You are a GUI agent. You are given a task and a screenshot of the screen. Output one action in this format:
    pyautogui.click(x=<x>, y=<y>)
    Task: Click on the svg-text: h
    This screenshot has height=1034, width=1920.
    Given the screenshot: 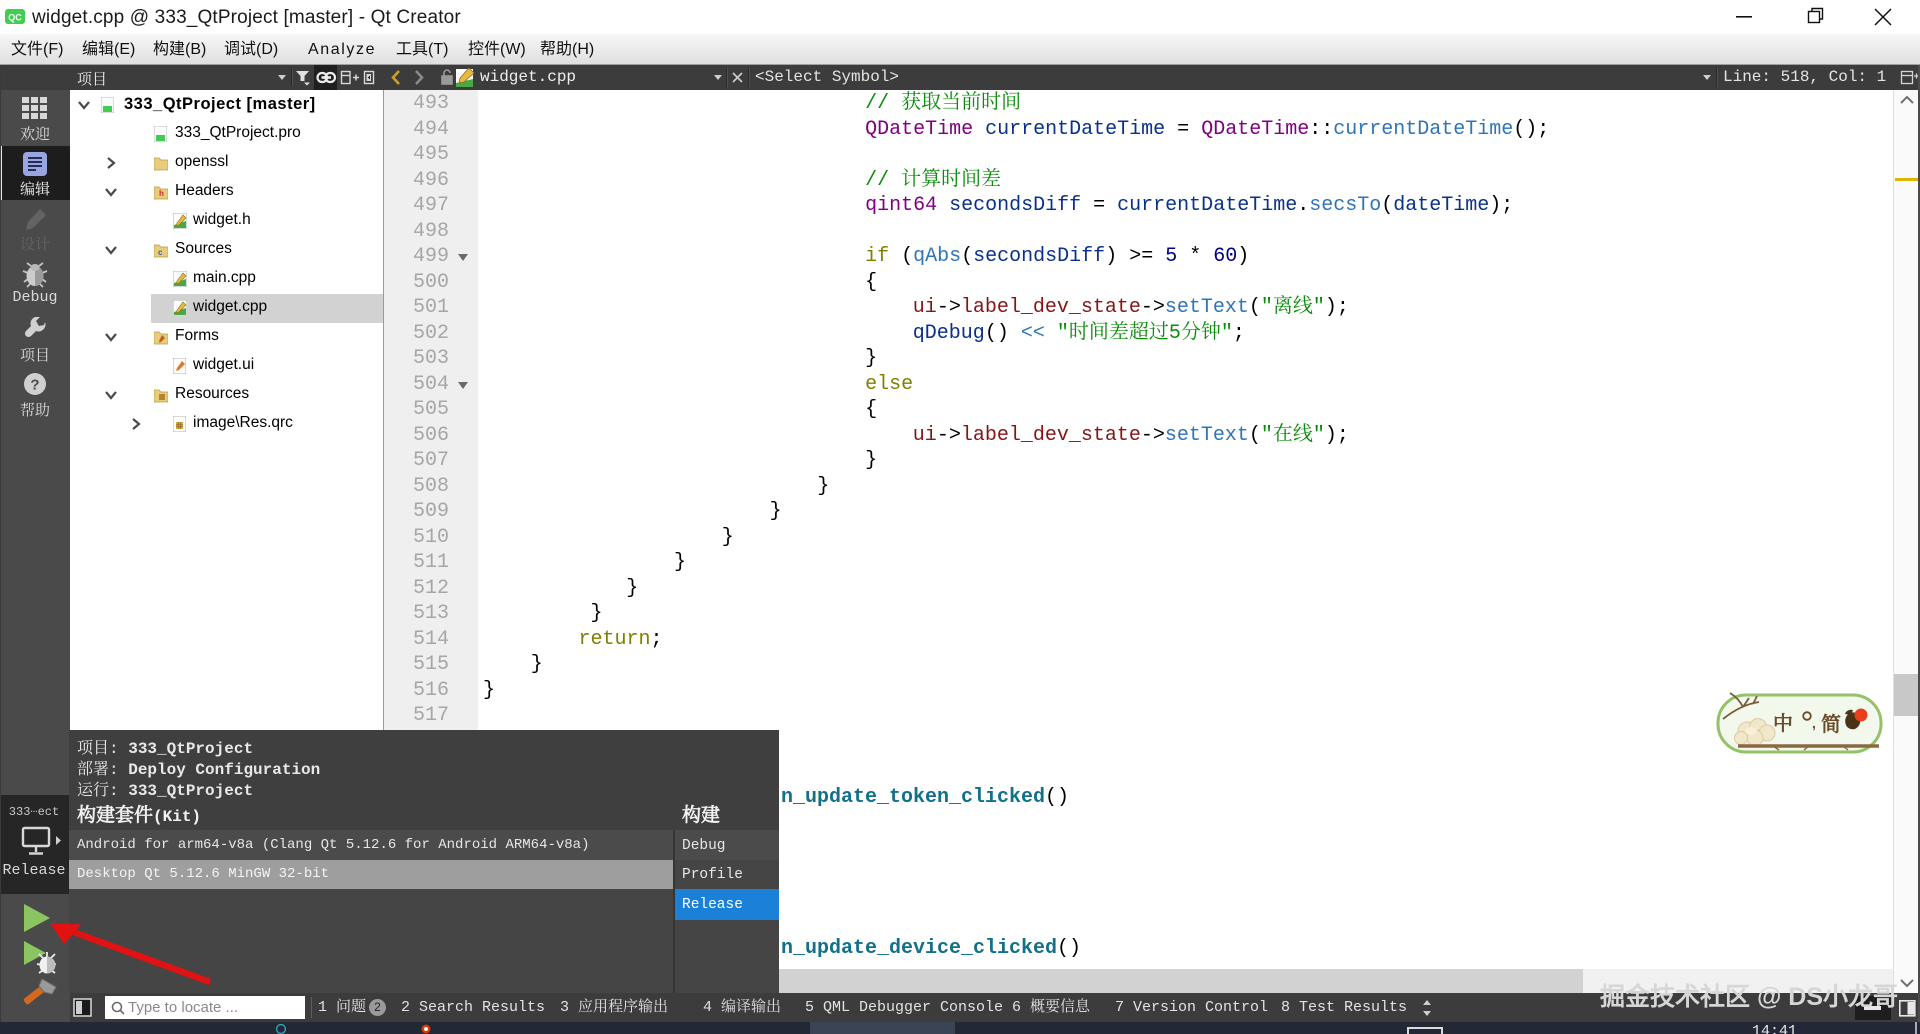 What is the action you would take?
    pyautogui.click(x=161, y=193)
    